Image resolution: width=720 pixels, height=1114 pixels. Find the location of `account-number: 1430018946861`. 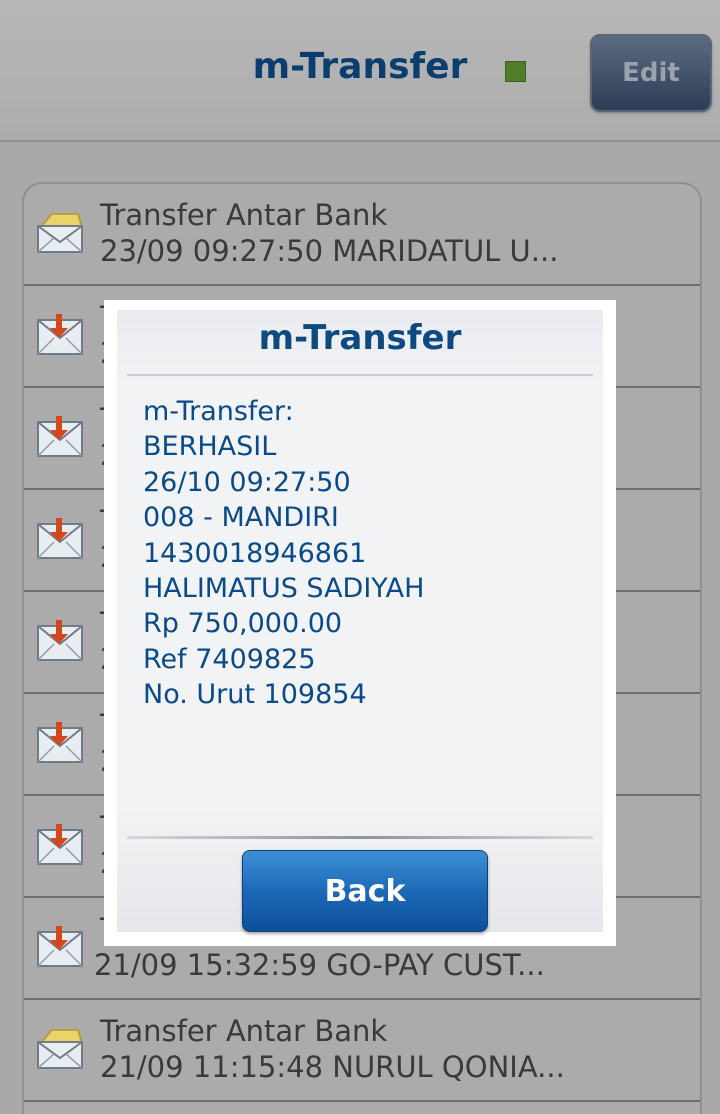

account-number: 1430018946861 is located at coordinates (255, 553).